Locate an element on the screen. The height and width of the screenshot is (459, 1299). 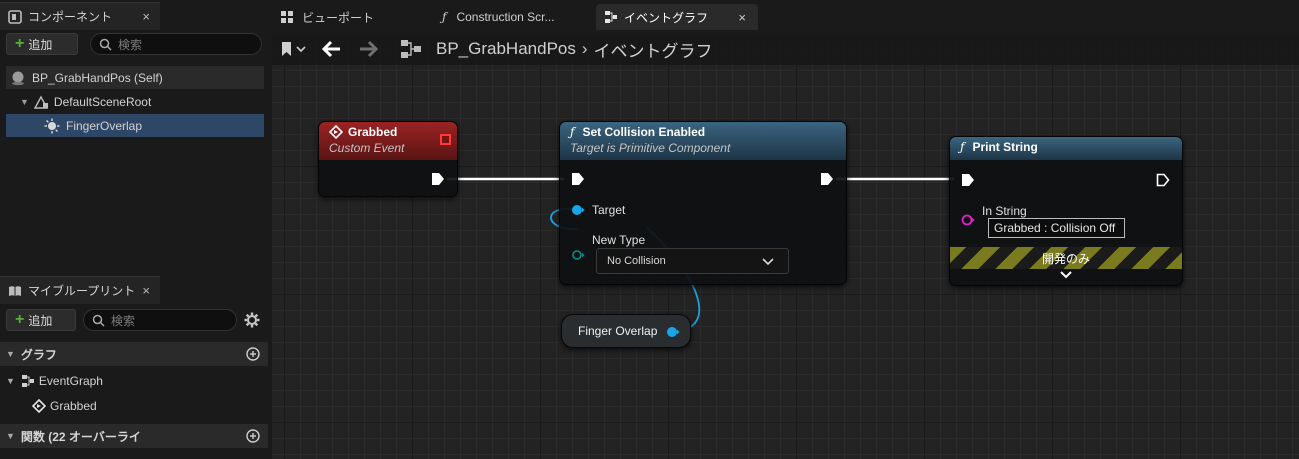
grabbed-event-node: Grabbed Custom Event is located at coordinates (388, 159).